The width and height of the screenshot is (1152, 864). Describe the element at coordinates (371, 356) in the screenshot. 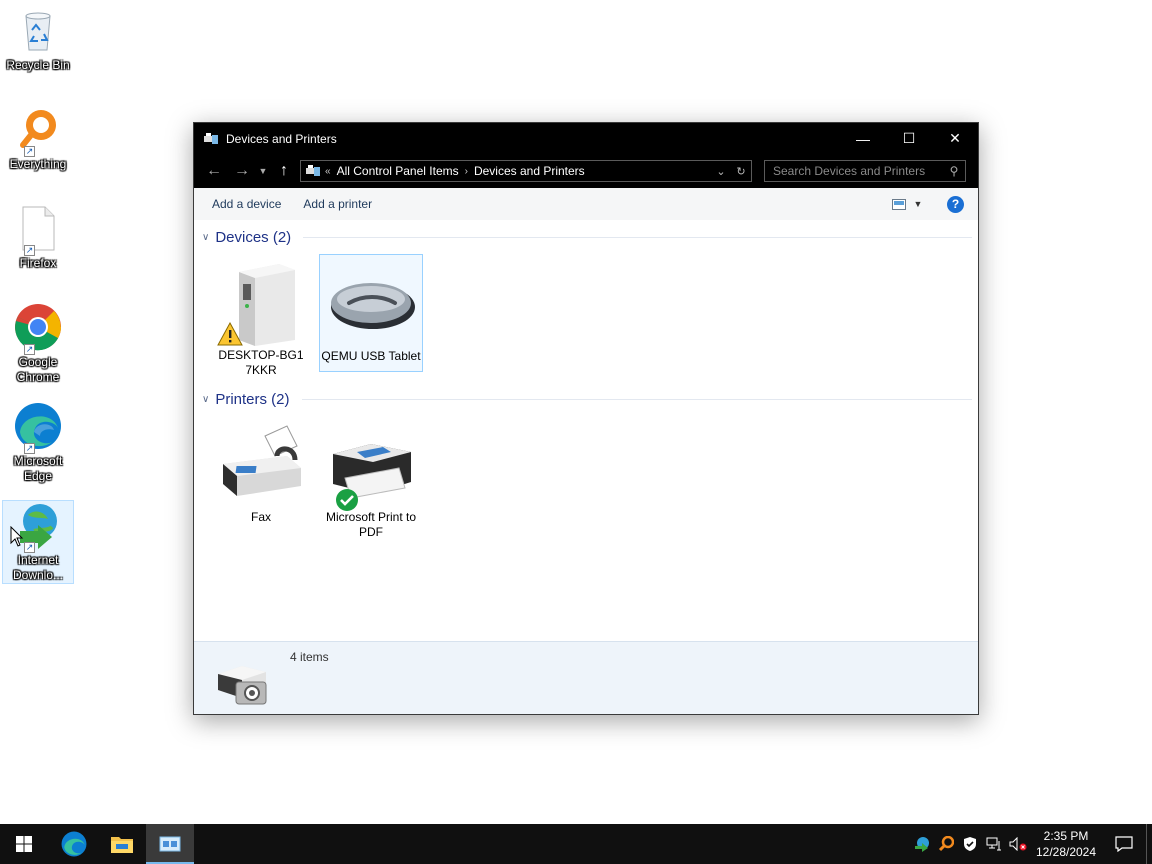

I see `device-label: QEMU USB Tablet` at that location.